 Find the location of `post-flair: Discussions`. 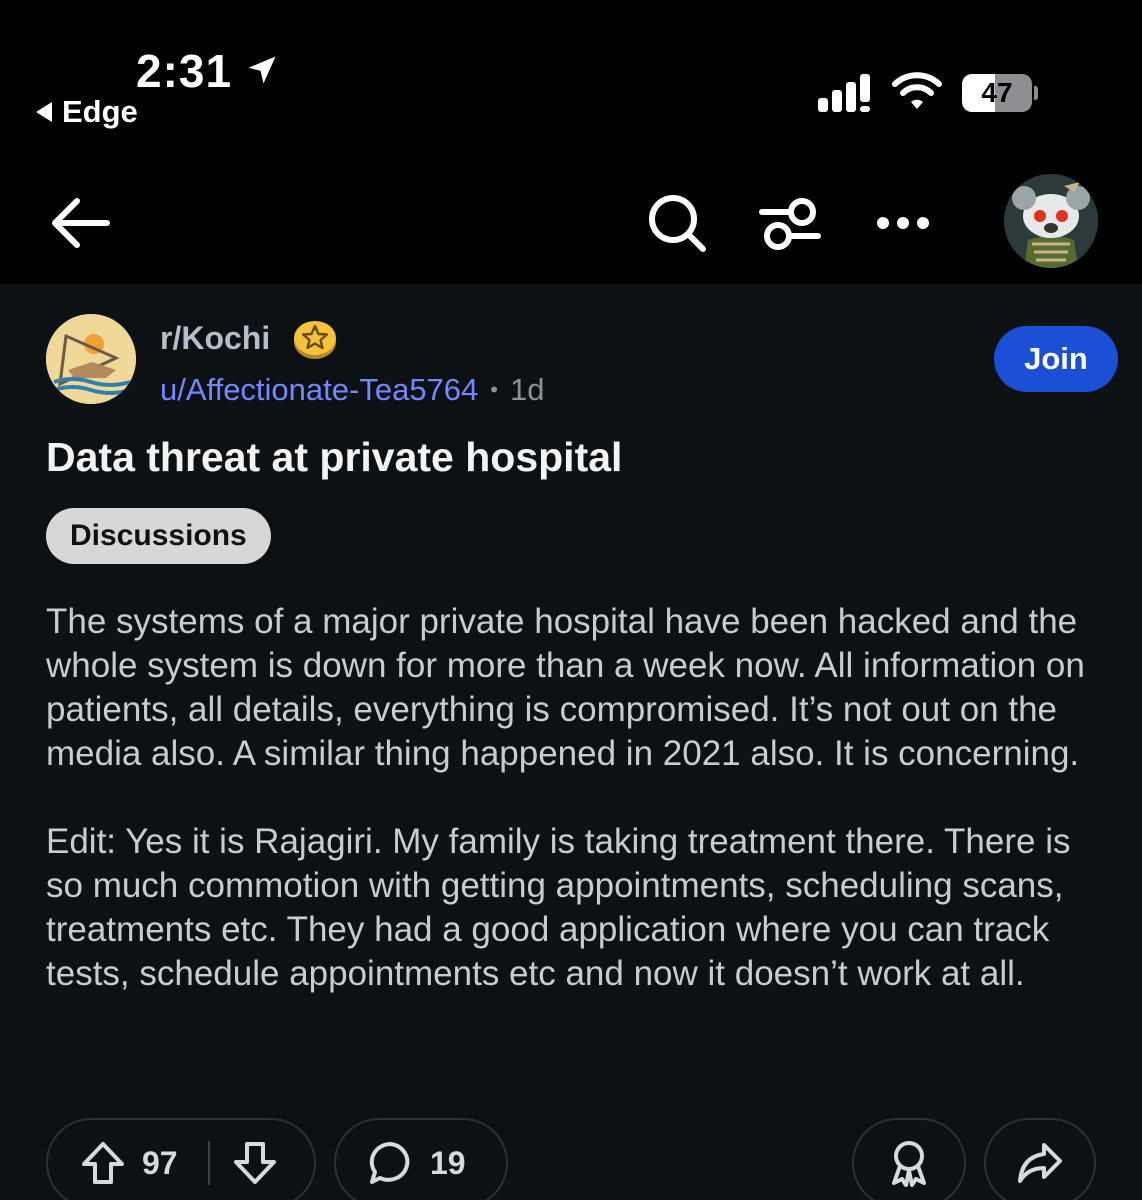

post-flair: Discussions is located at coordinates (158, 536).